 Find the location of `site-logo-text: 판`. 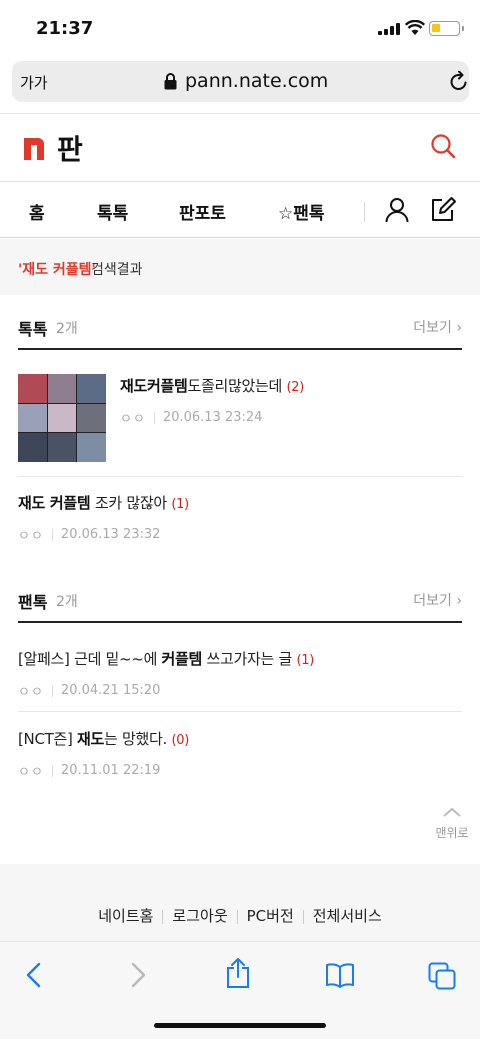

site-logo-text: 판 is located at coordinates (70, 148).